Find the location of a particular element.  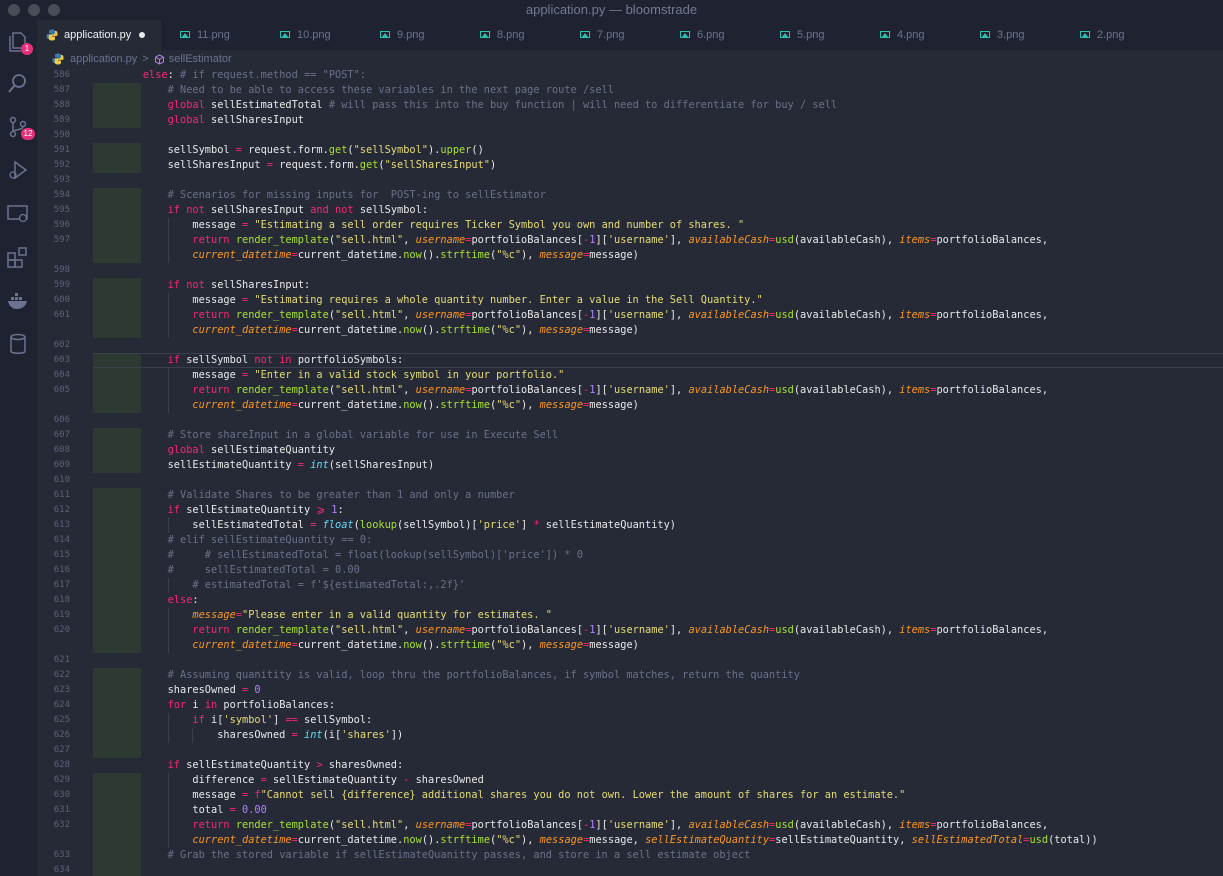

code-line: global sellSharesInput is located at coordinates (211, 120).